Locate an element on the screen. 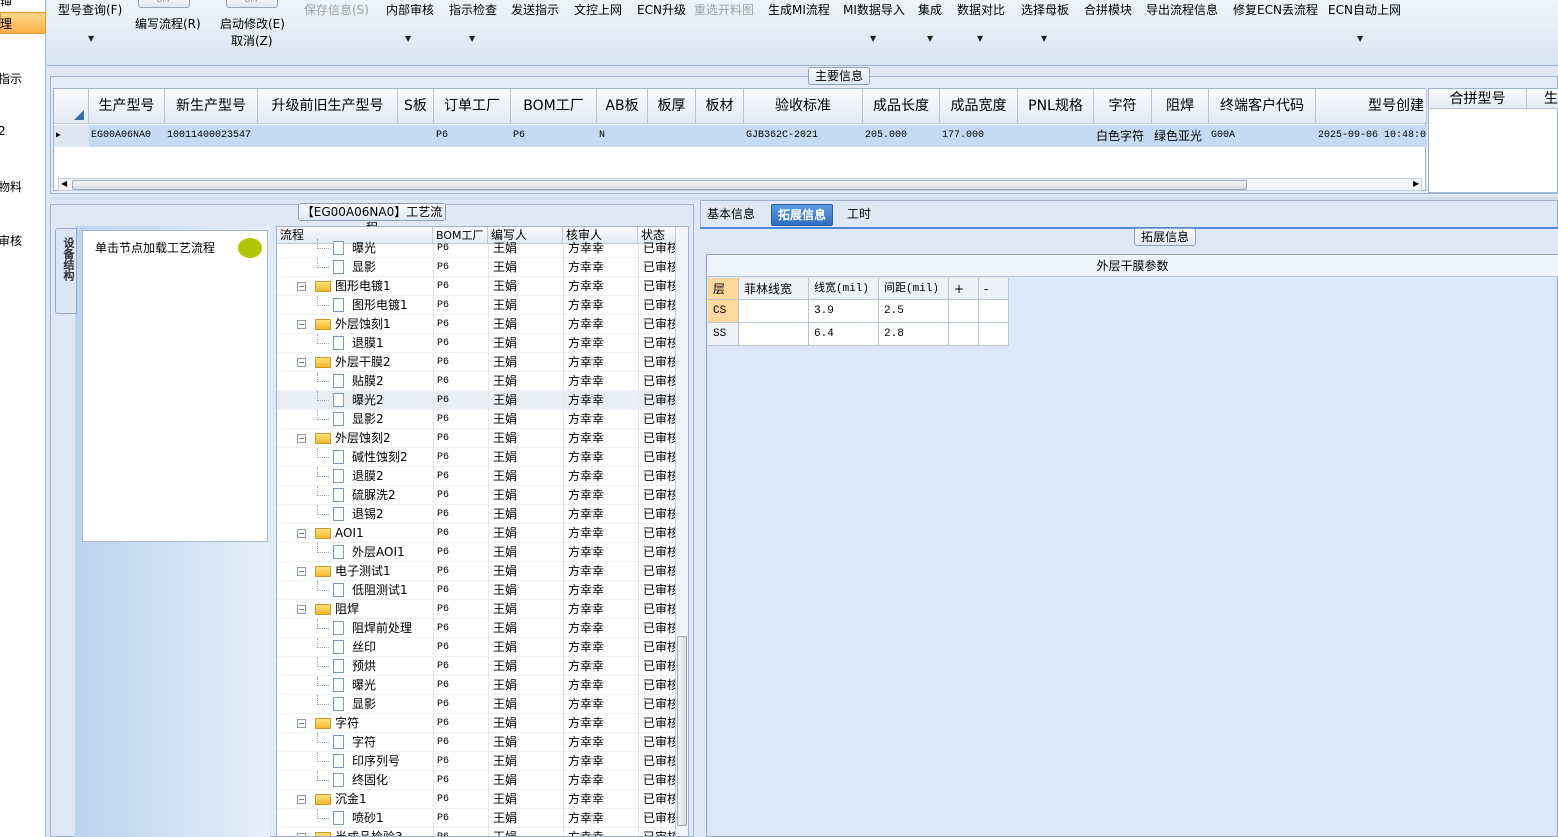 The height and width of the screenshot is (837, 1558). param-cell-plus-ss is located at coordinates (964, 334).